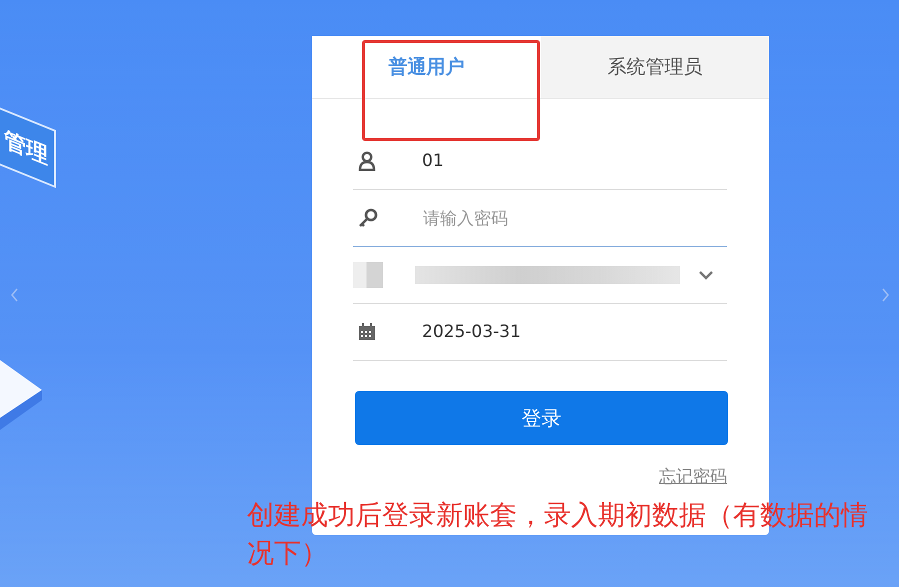 The width and height of the screenshot is (899, 587). What do you see at coordinates (540, 218) in the screenshot?
I see `input-field: 请输入密码` at bounding box center [540, 218].